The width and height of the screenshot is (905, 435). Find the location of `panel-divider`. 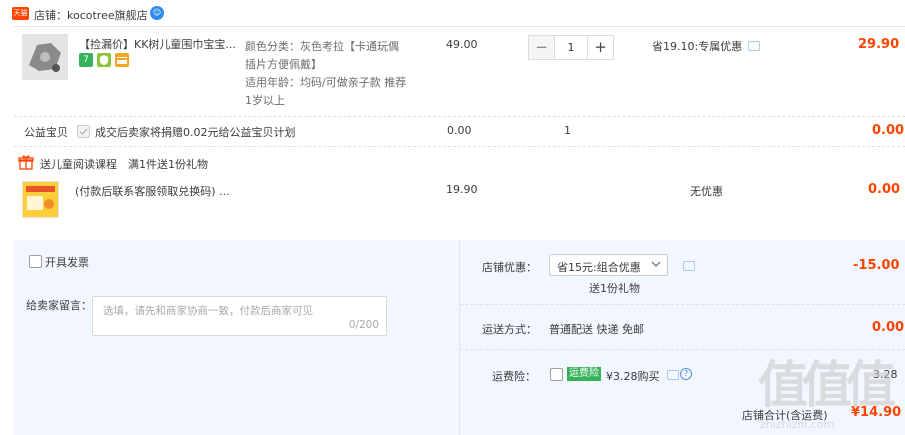

panel-divider is located at coordinates (459, 337).